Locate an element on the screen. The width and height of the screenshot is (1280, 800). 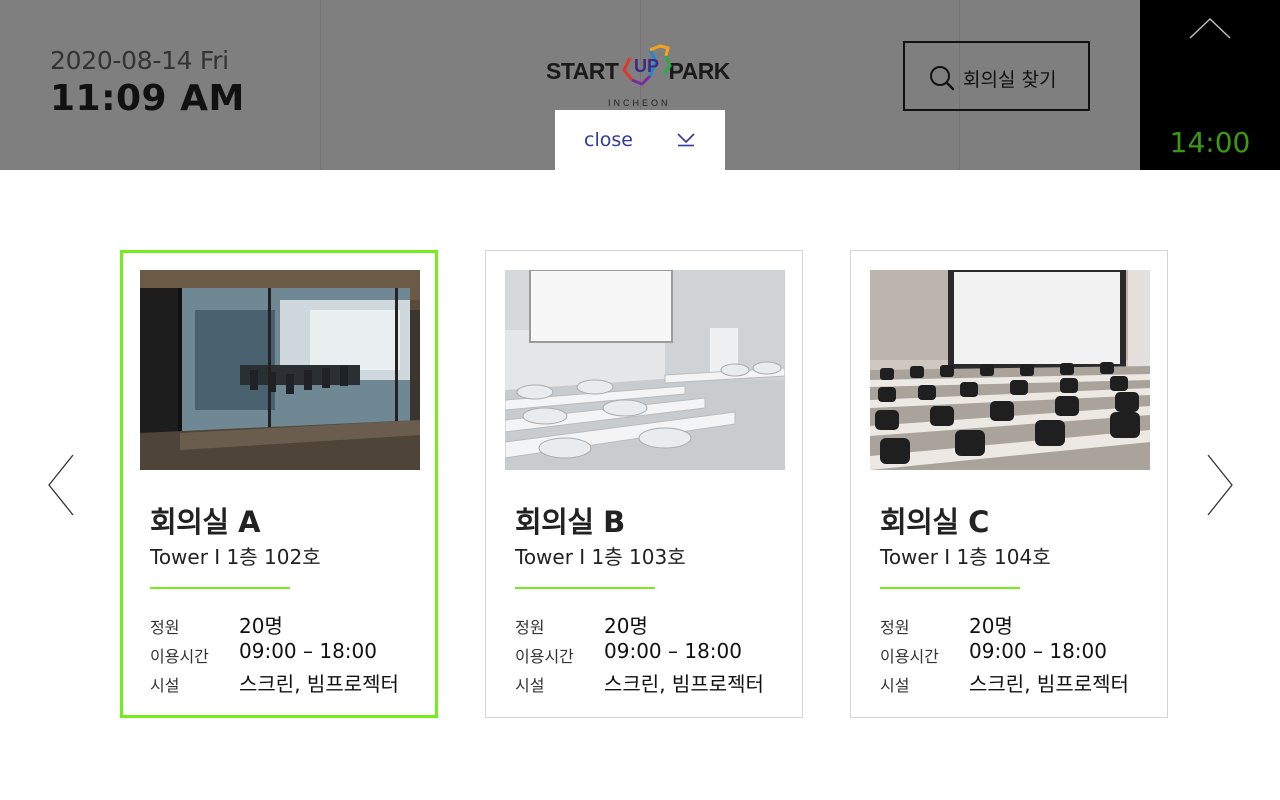
previous-arrow-icon is located at coordinates (61, 485).